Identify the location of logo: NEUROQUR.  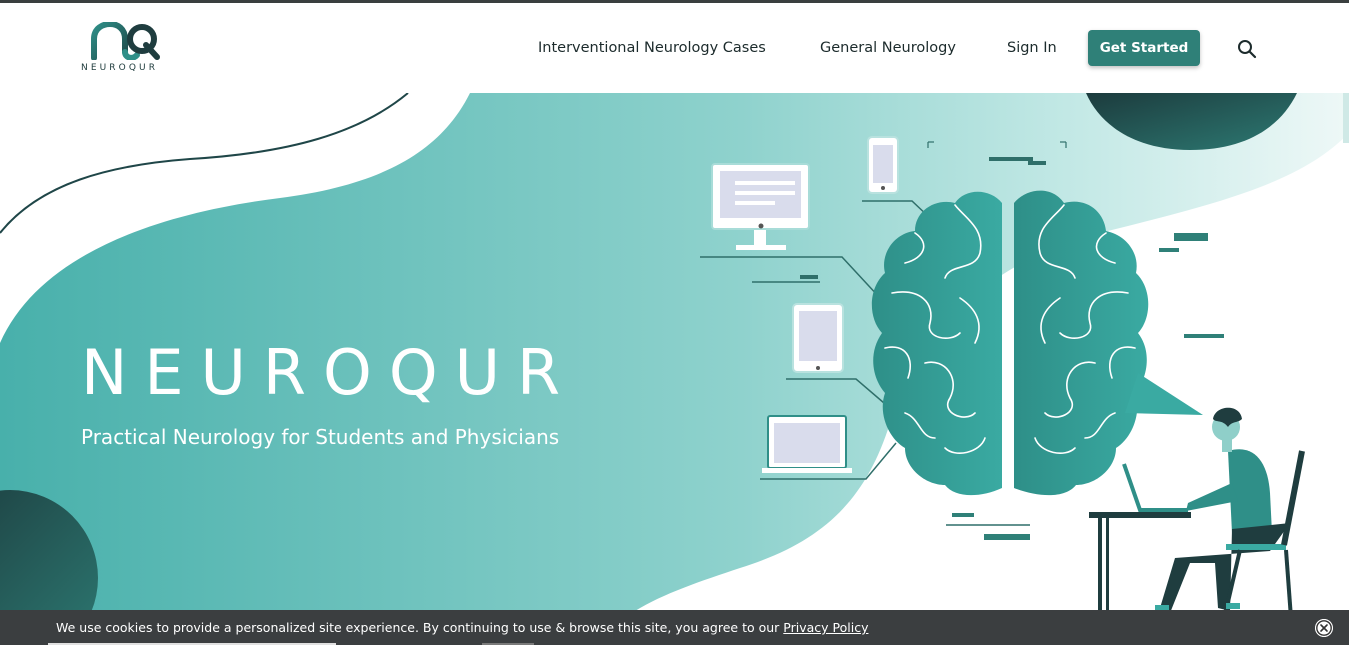
(127, 49).